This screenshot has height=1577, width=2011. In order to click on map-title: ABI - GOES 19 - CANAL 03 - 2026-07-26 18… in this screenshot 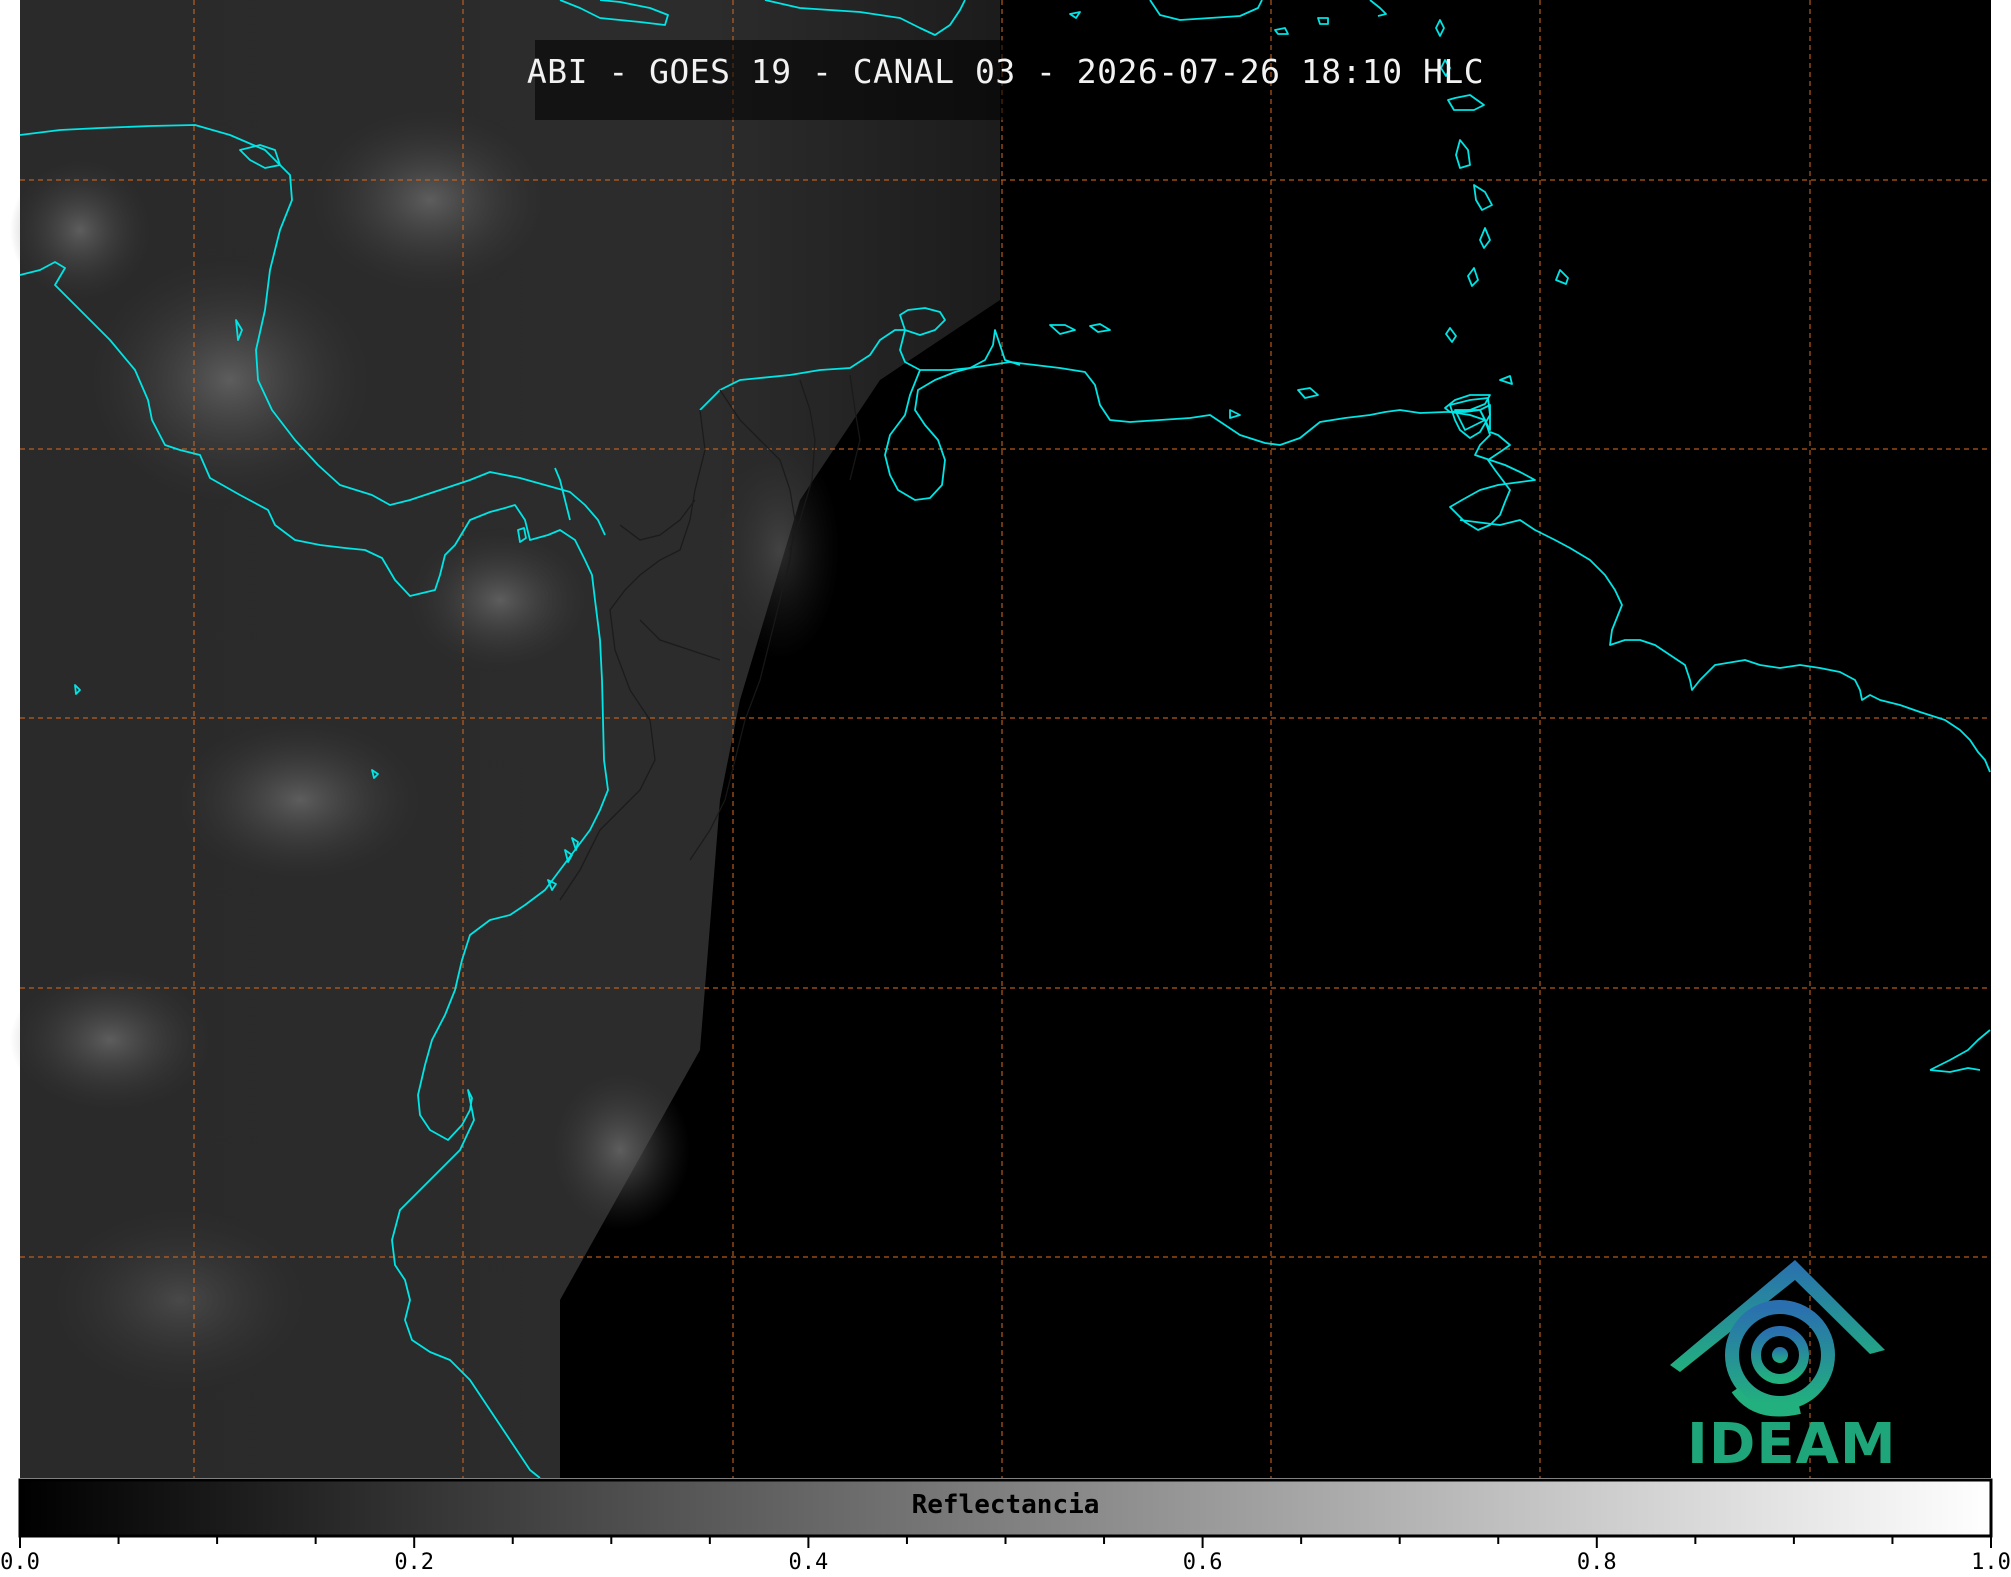, I will do `click(1005, 71)`.